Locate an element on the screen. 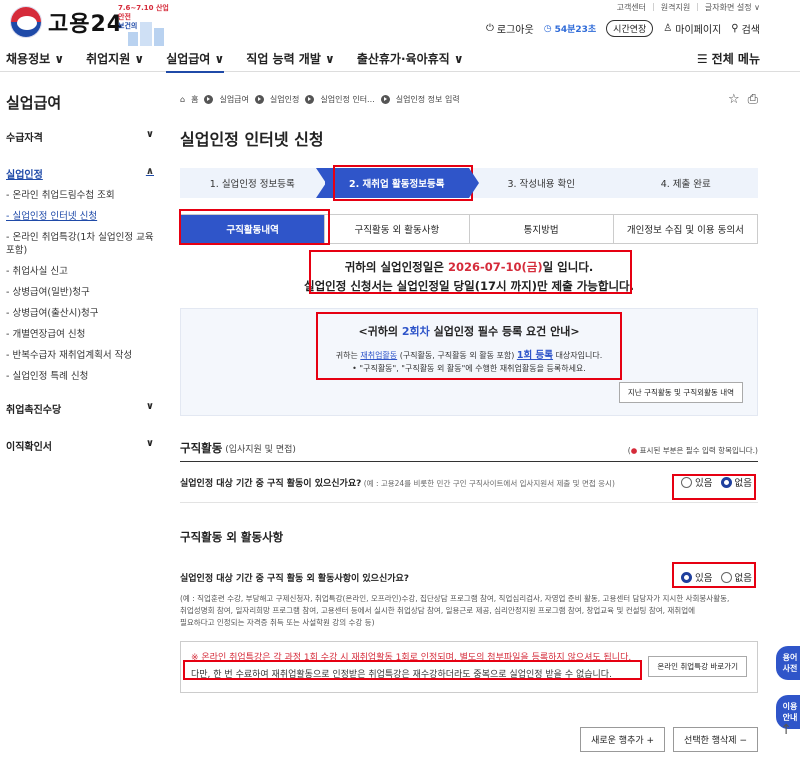 This screenshot has height=770, width=800. online-lecture-button: 온라인 취업특강 바로가기 is located at coordinates (697, 666).